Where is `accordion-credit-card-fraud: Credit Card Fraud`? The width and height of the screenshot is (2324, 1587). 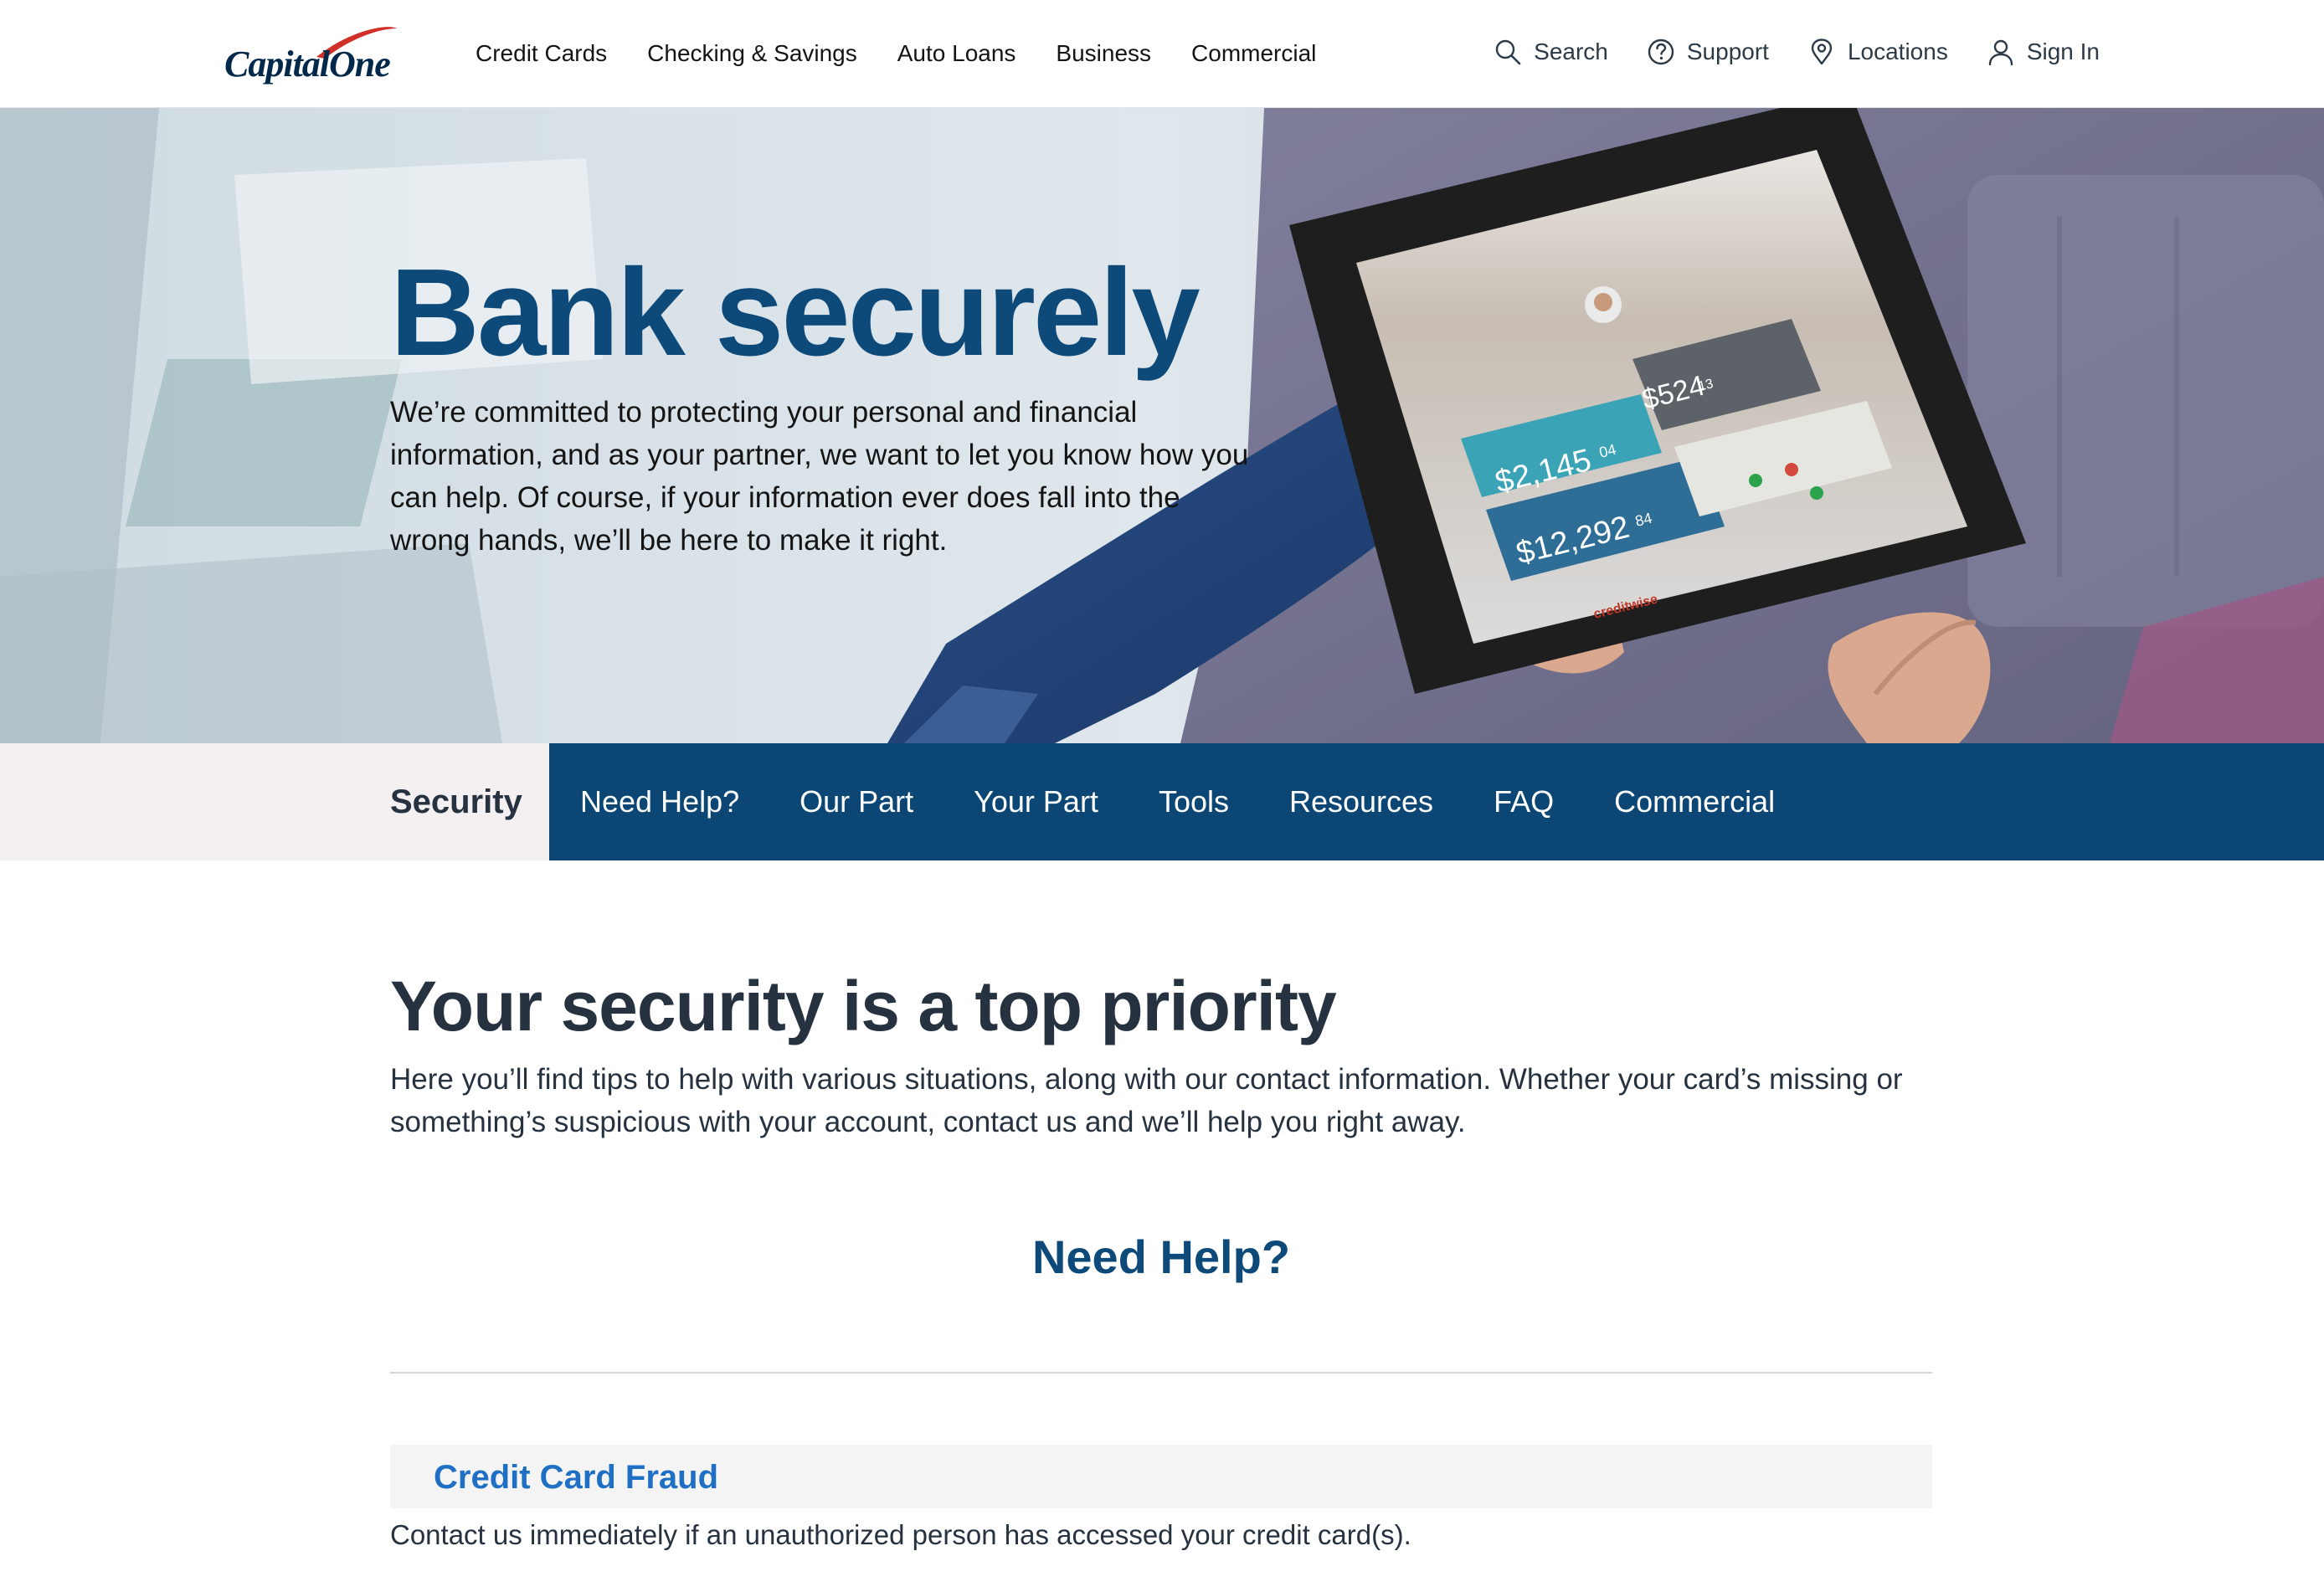 accordion-credit-card-fraud: Credit Card Fraud is located at coordinates (1161, 1477).